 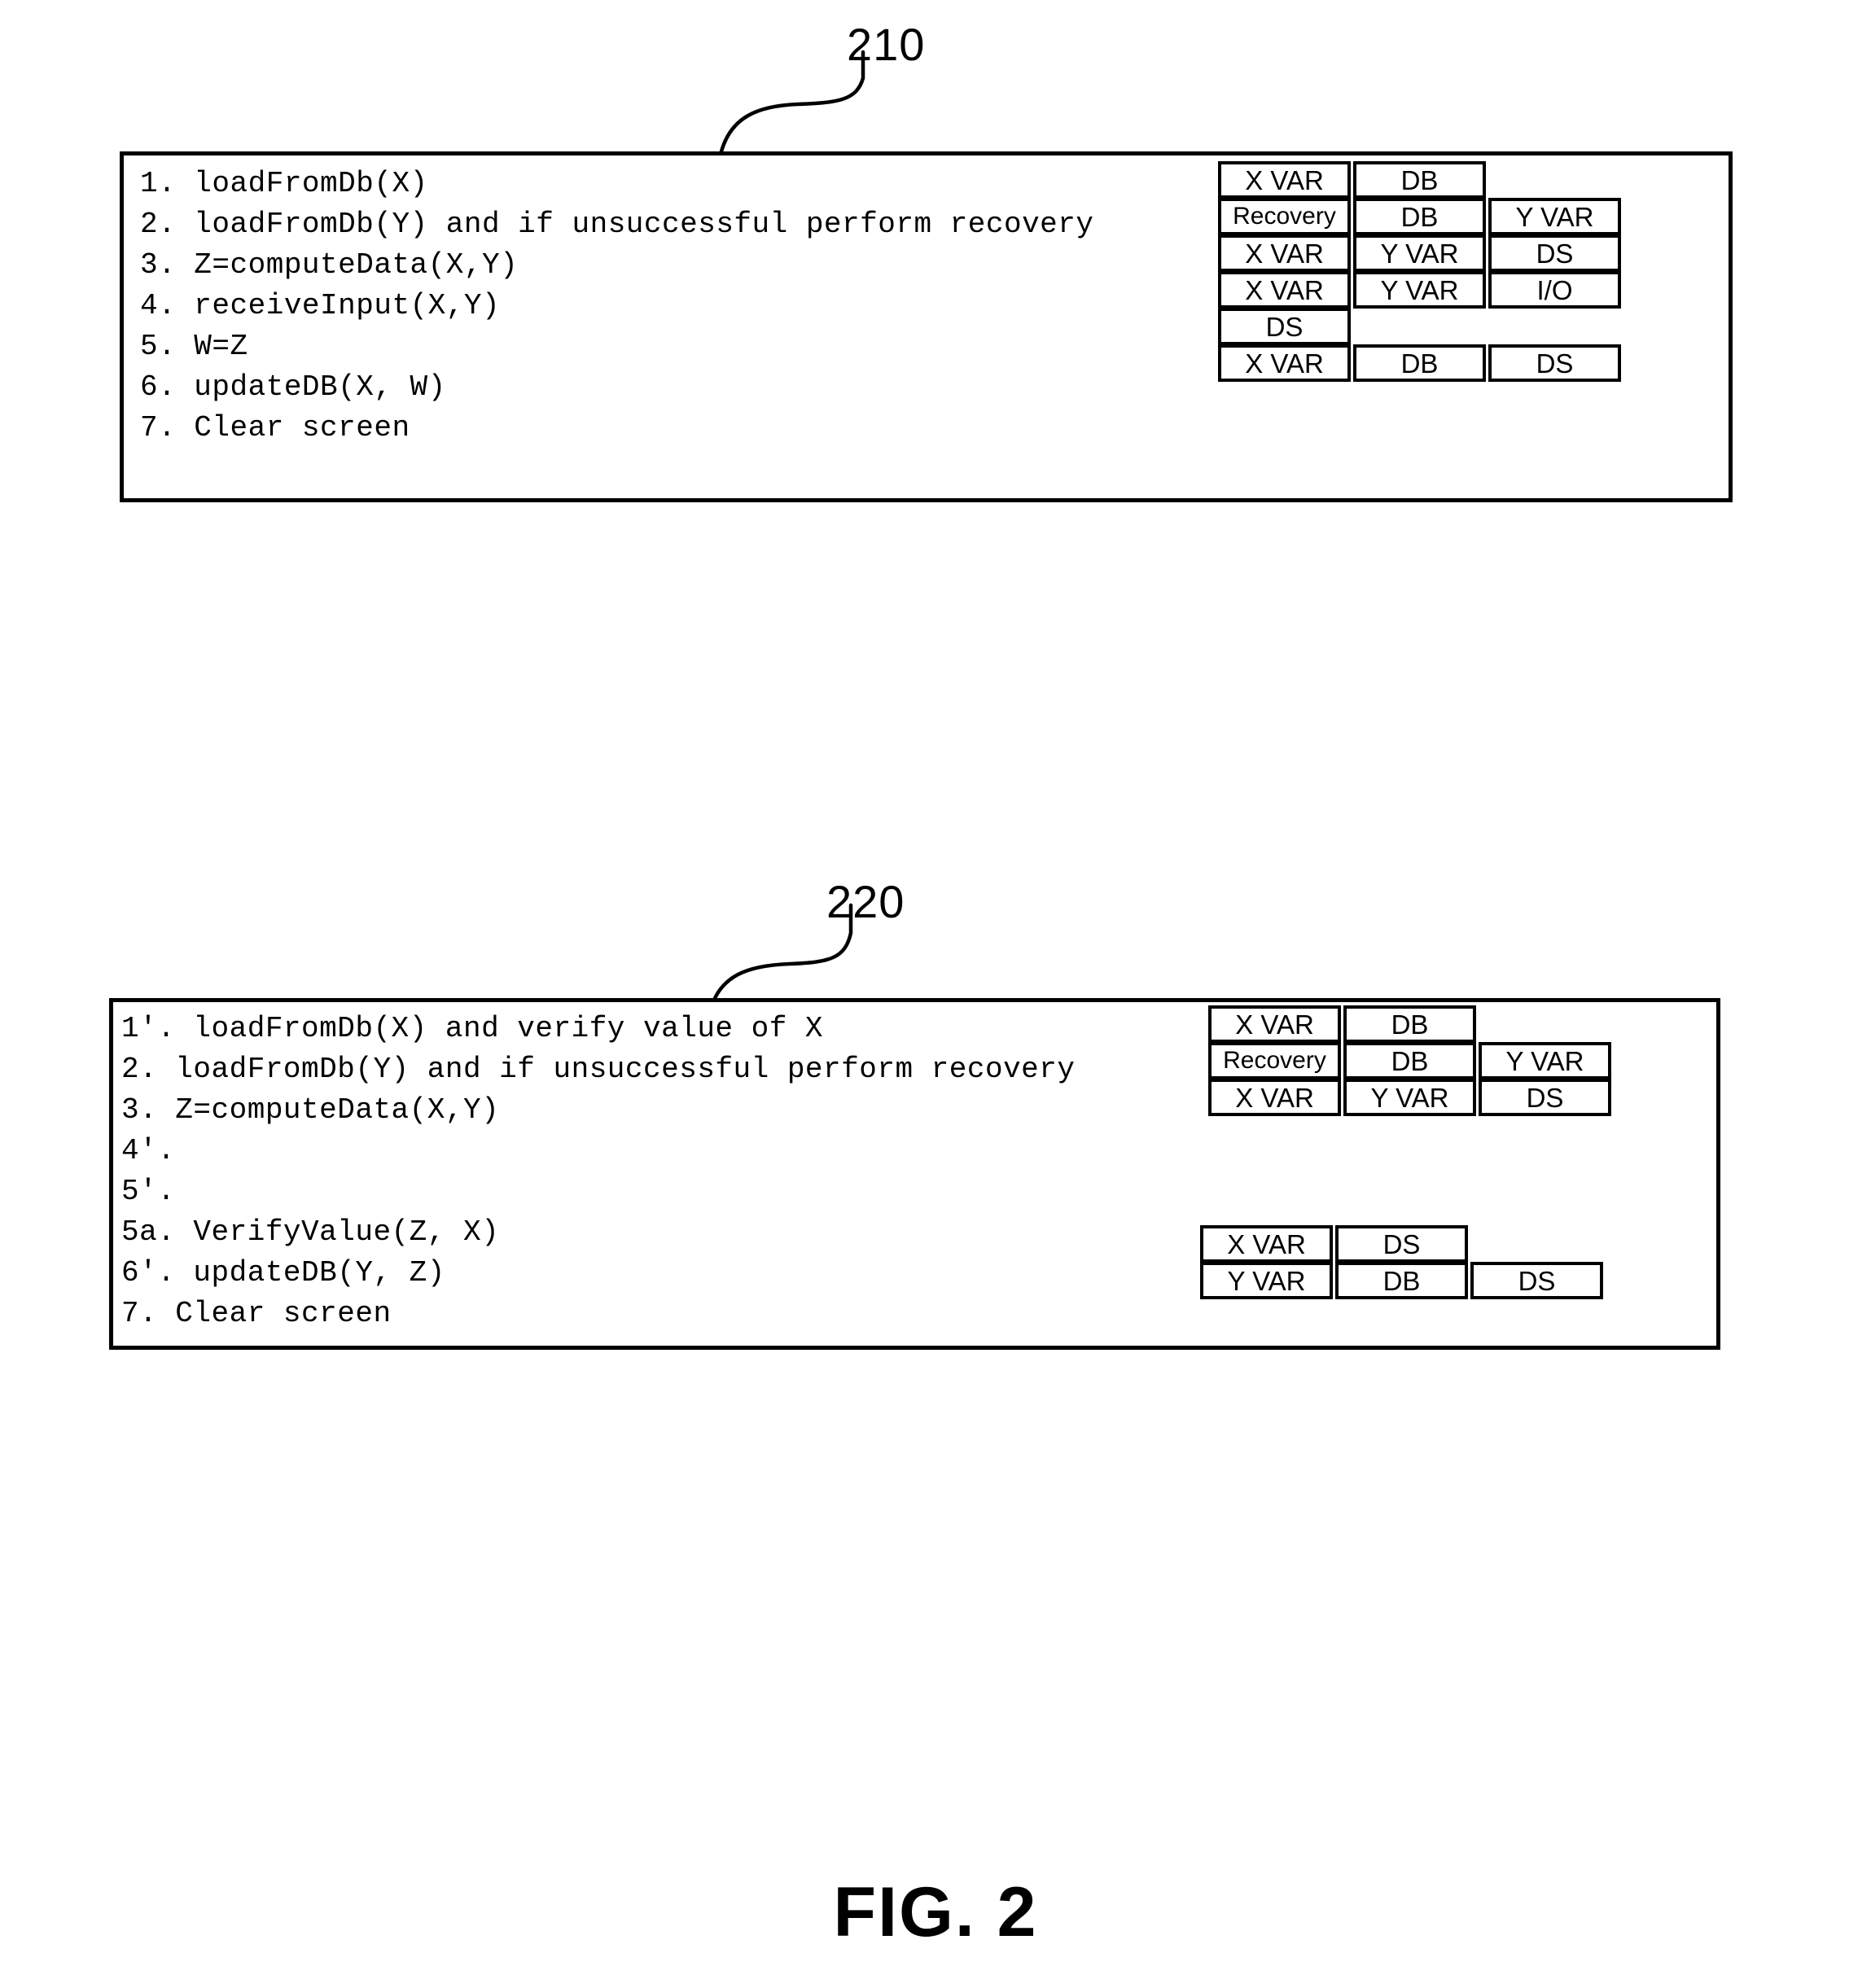 I want to click on tag-row: X VAR Y VAR I/O, so click(x=1420, y=290).